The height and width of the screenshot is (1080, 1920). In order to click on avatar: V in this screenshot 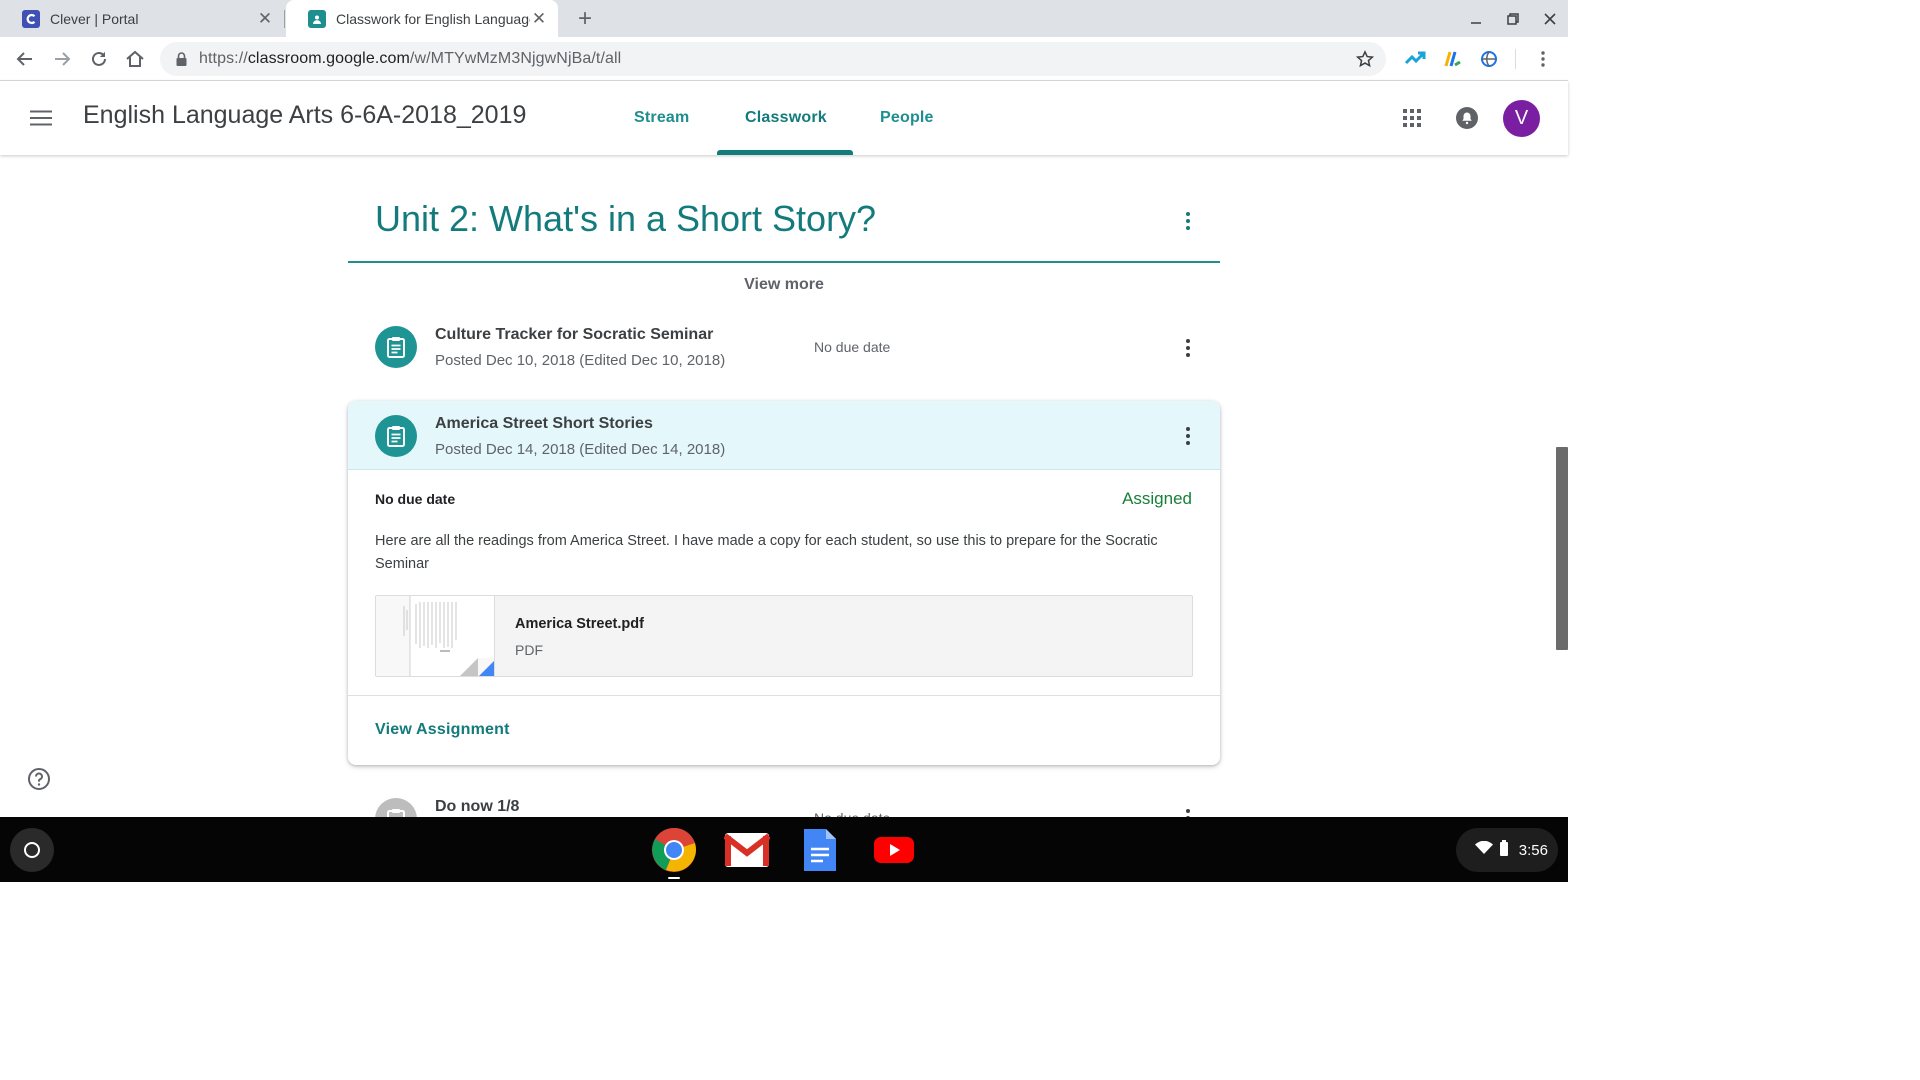, I will do `click(1521, 118)`.